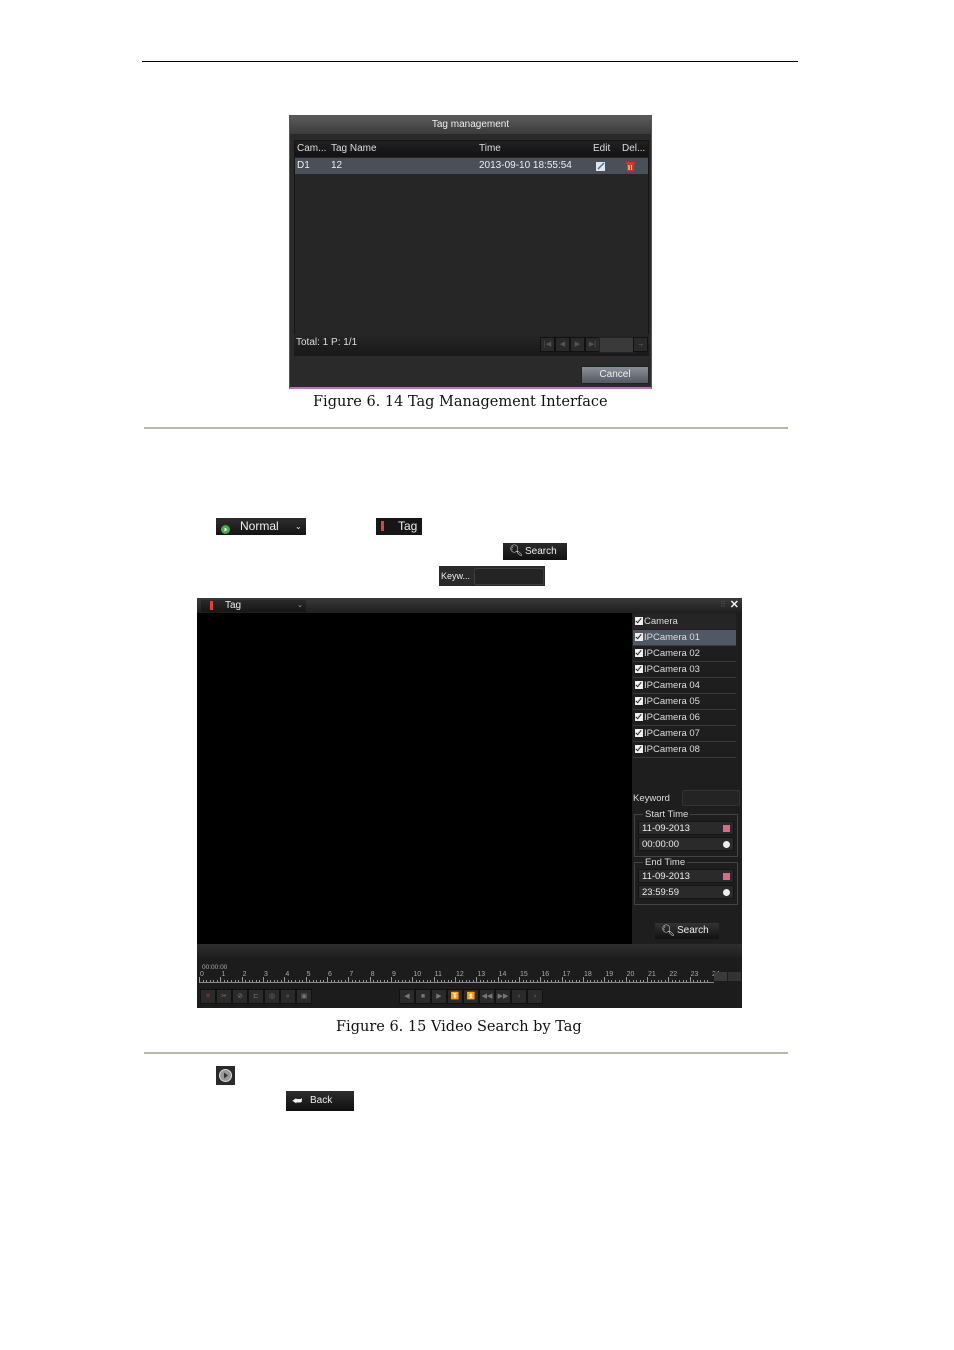 This screenshot has width=954, height=1350. Describe the element at coordinates (399, 526) in the screenshot. I see `tag-button: Tag` at that location.